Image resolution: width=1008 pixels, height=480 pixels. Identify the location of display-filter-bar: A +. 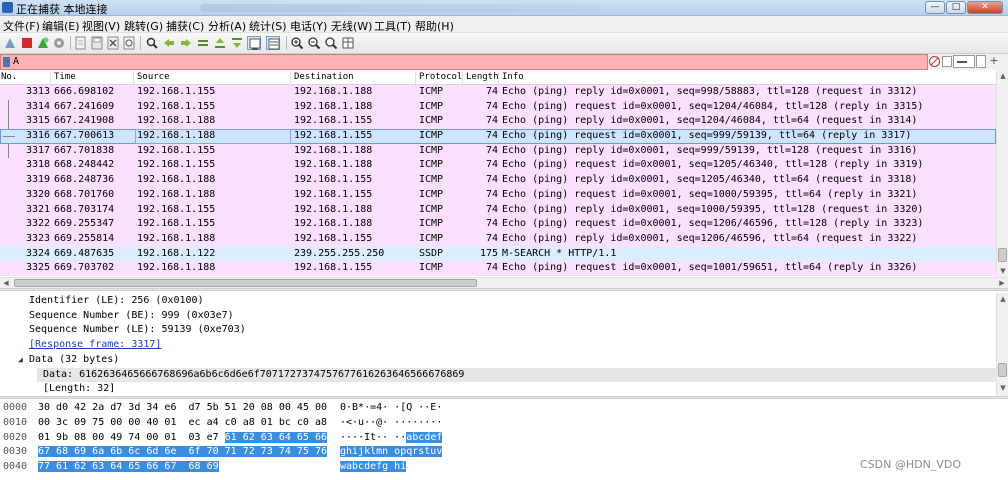
(504, 62).